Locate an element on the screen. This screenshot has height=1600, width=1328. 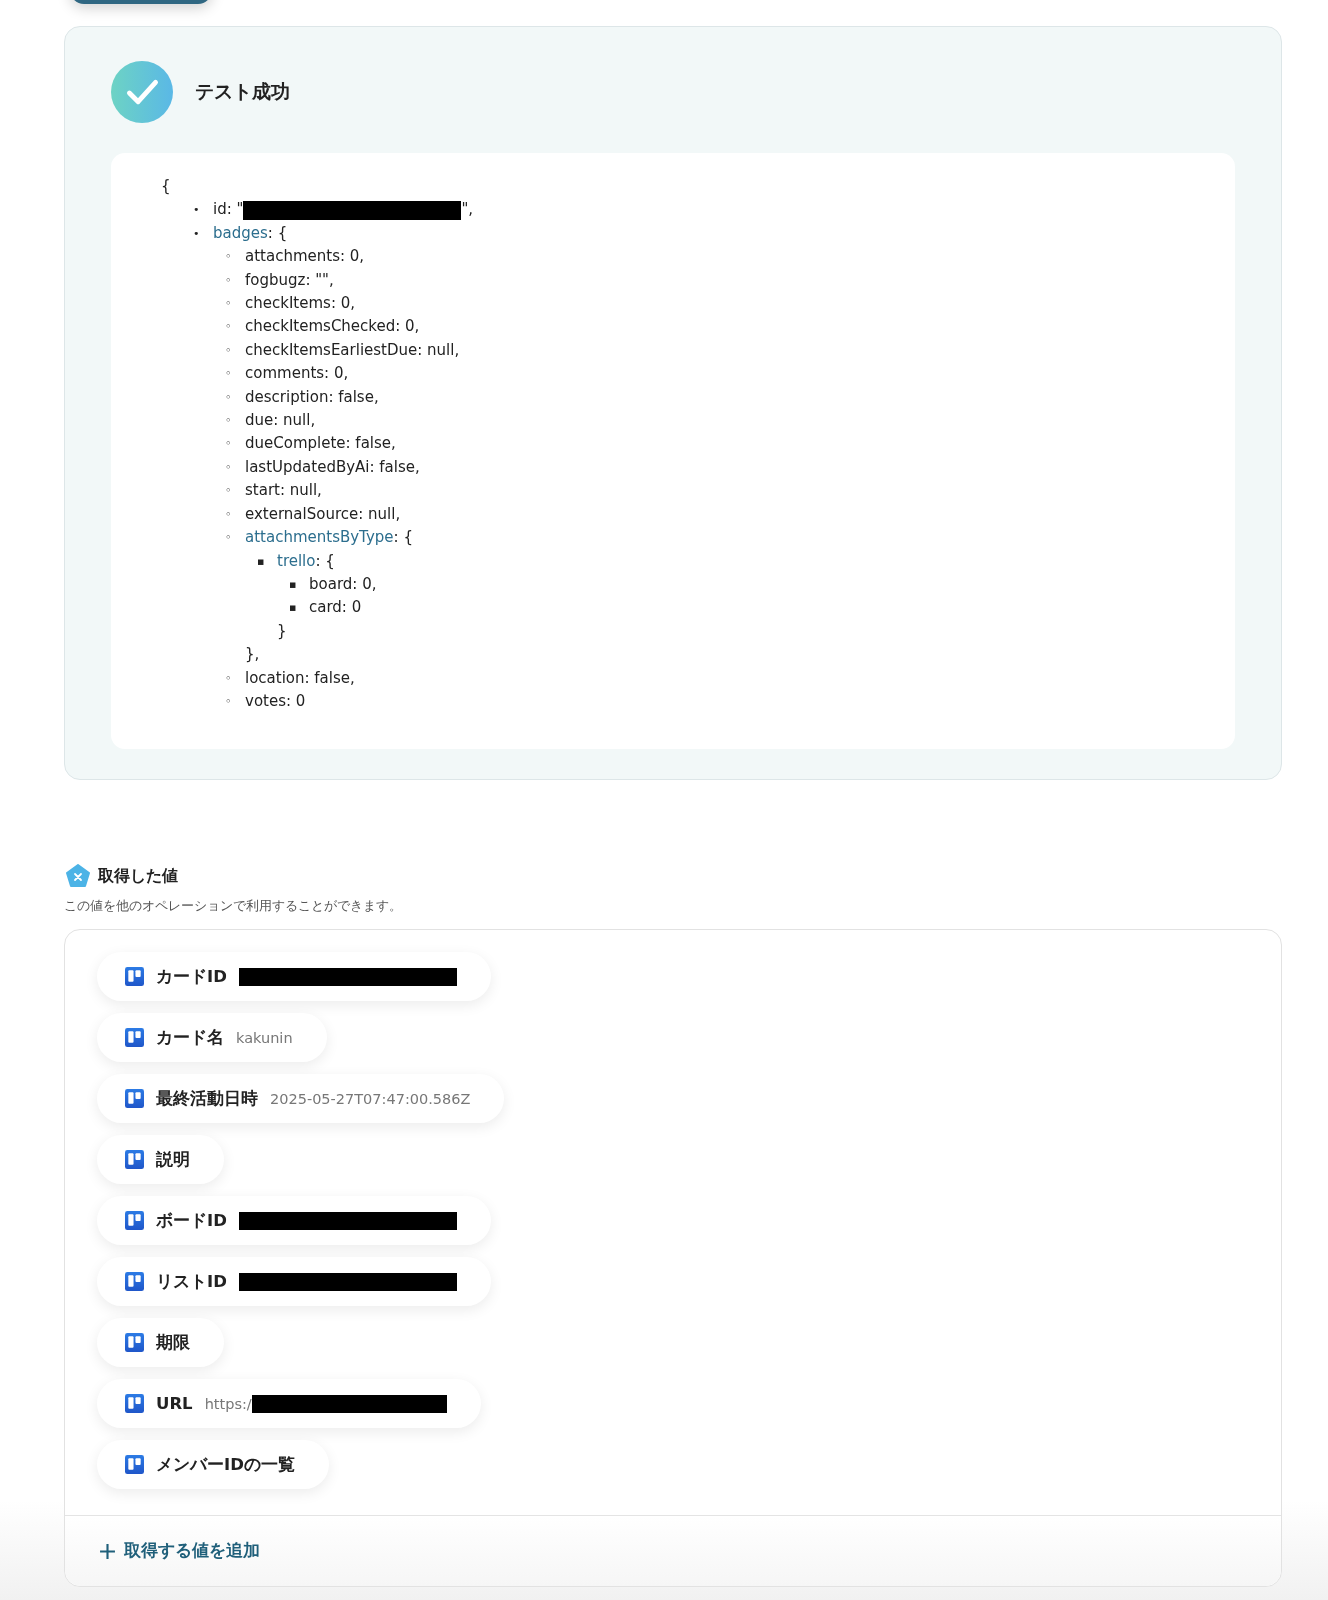
json-key: trello is located at coordinates (296, 561).